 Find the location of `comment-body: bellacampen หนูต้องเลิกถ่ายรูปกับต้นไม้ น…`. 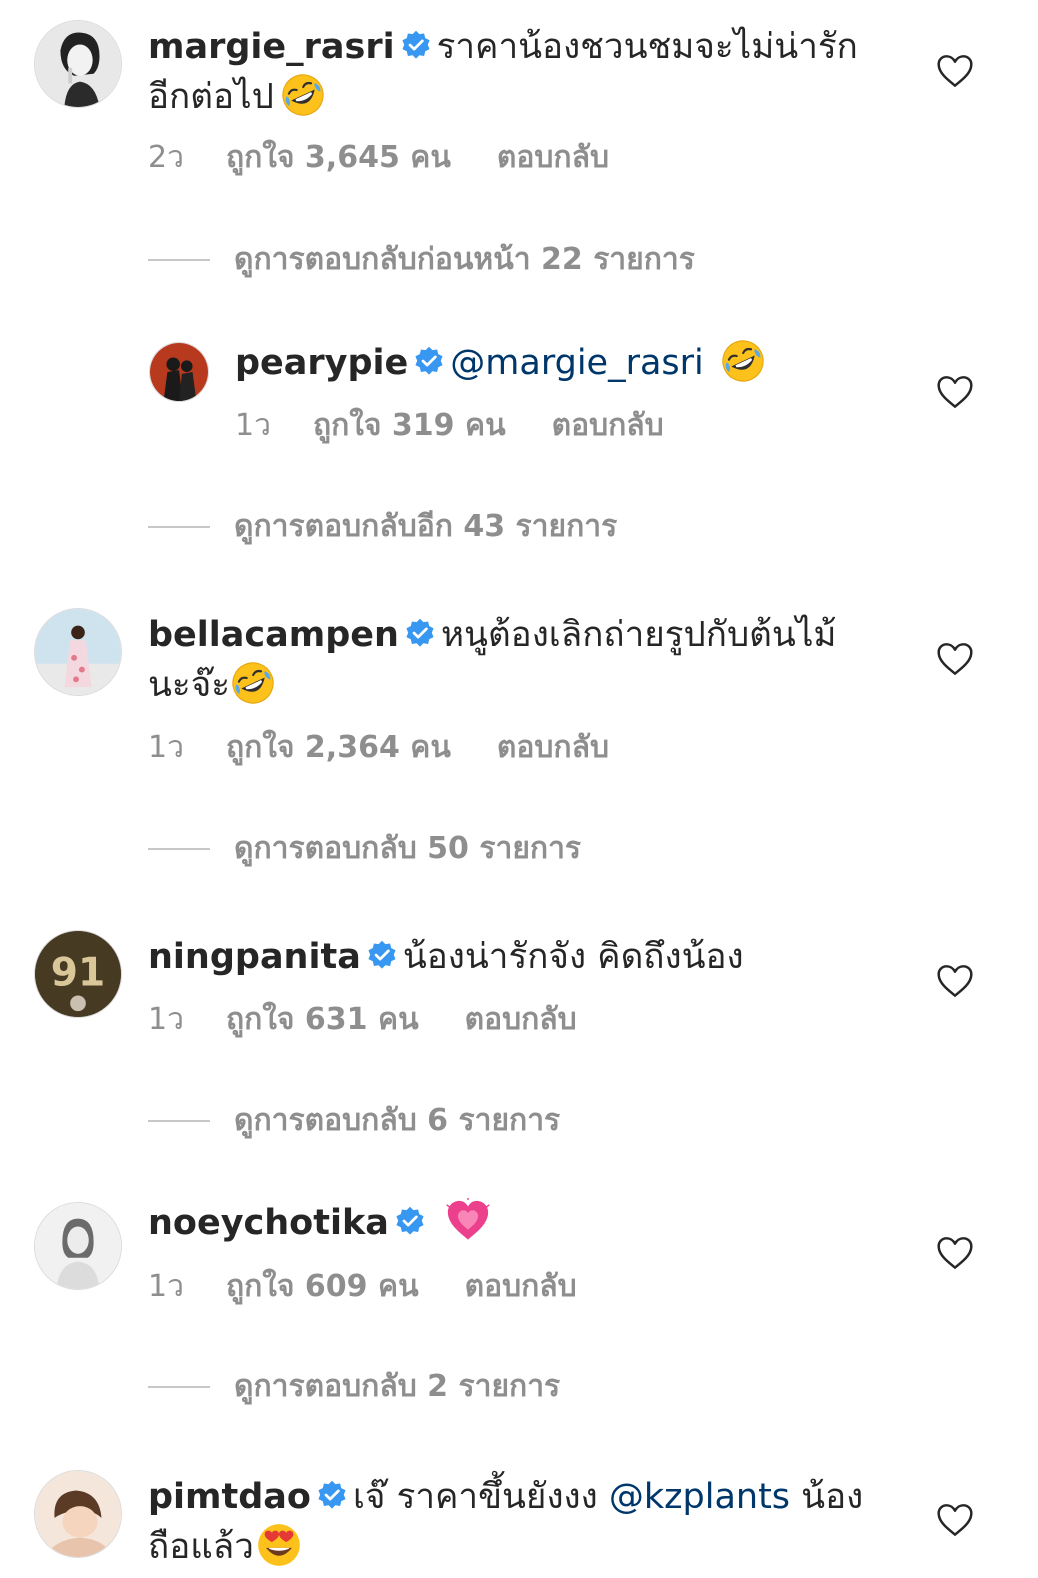

comment-body: bellacampen หนูต้องเลิกถ่ายรูปกับต้นไม้ น… is located at coordinates (518, 661).